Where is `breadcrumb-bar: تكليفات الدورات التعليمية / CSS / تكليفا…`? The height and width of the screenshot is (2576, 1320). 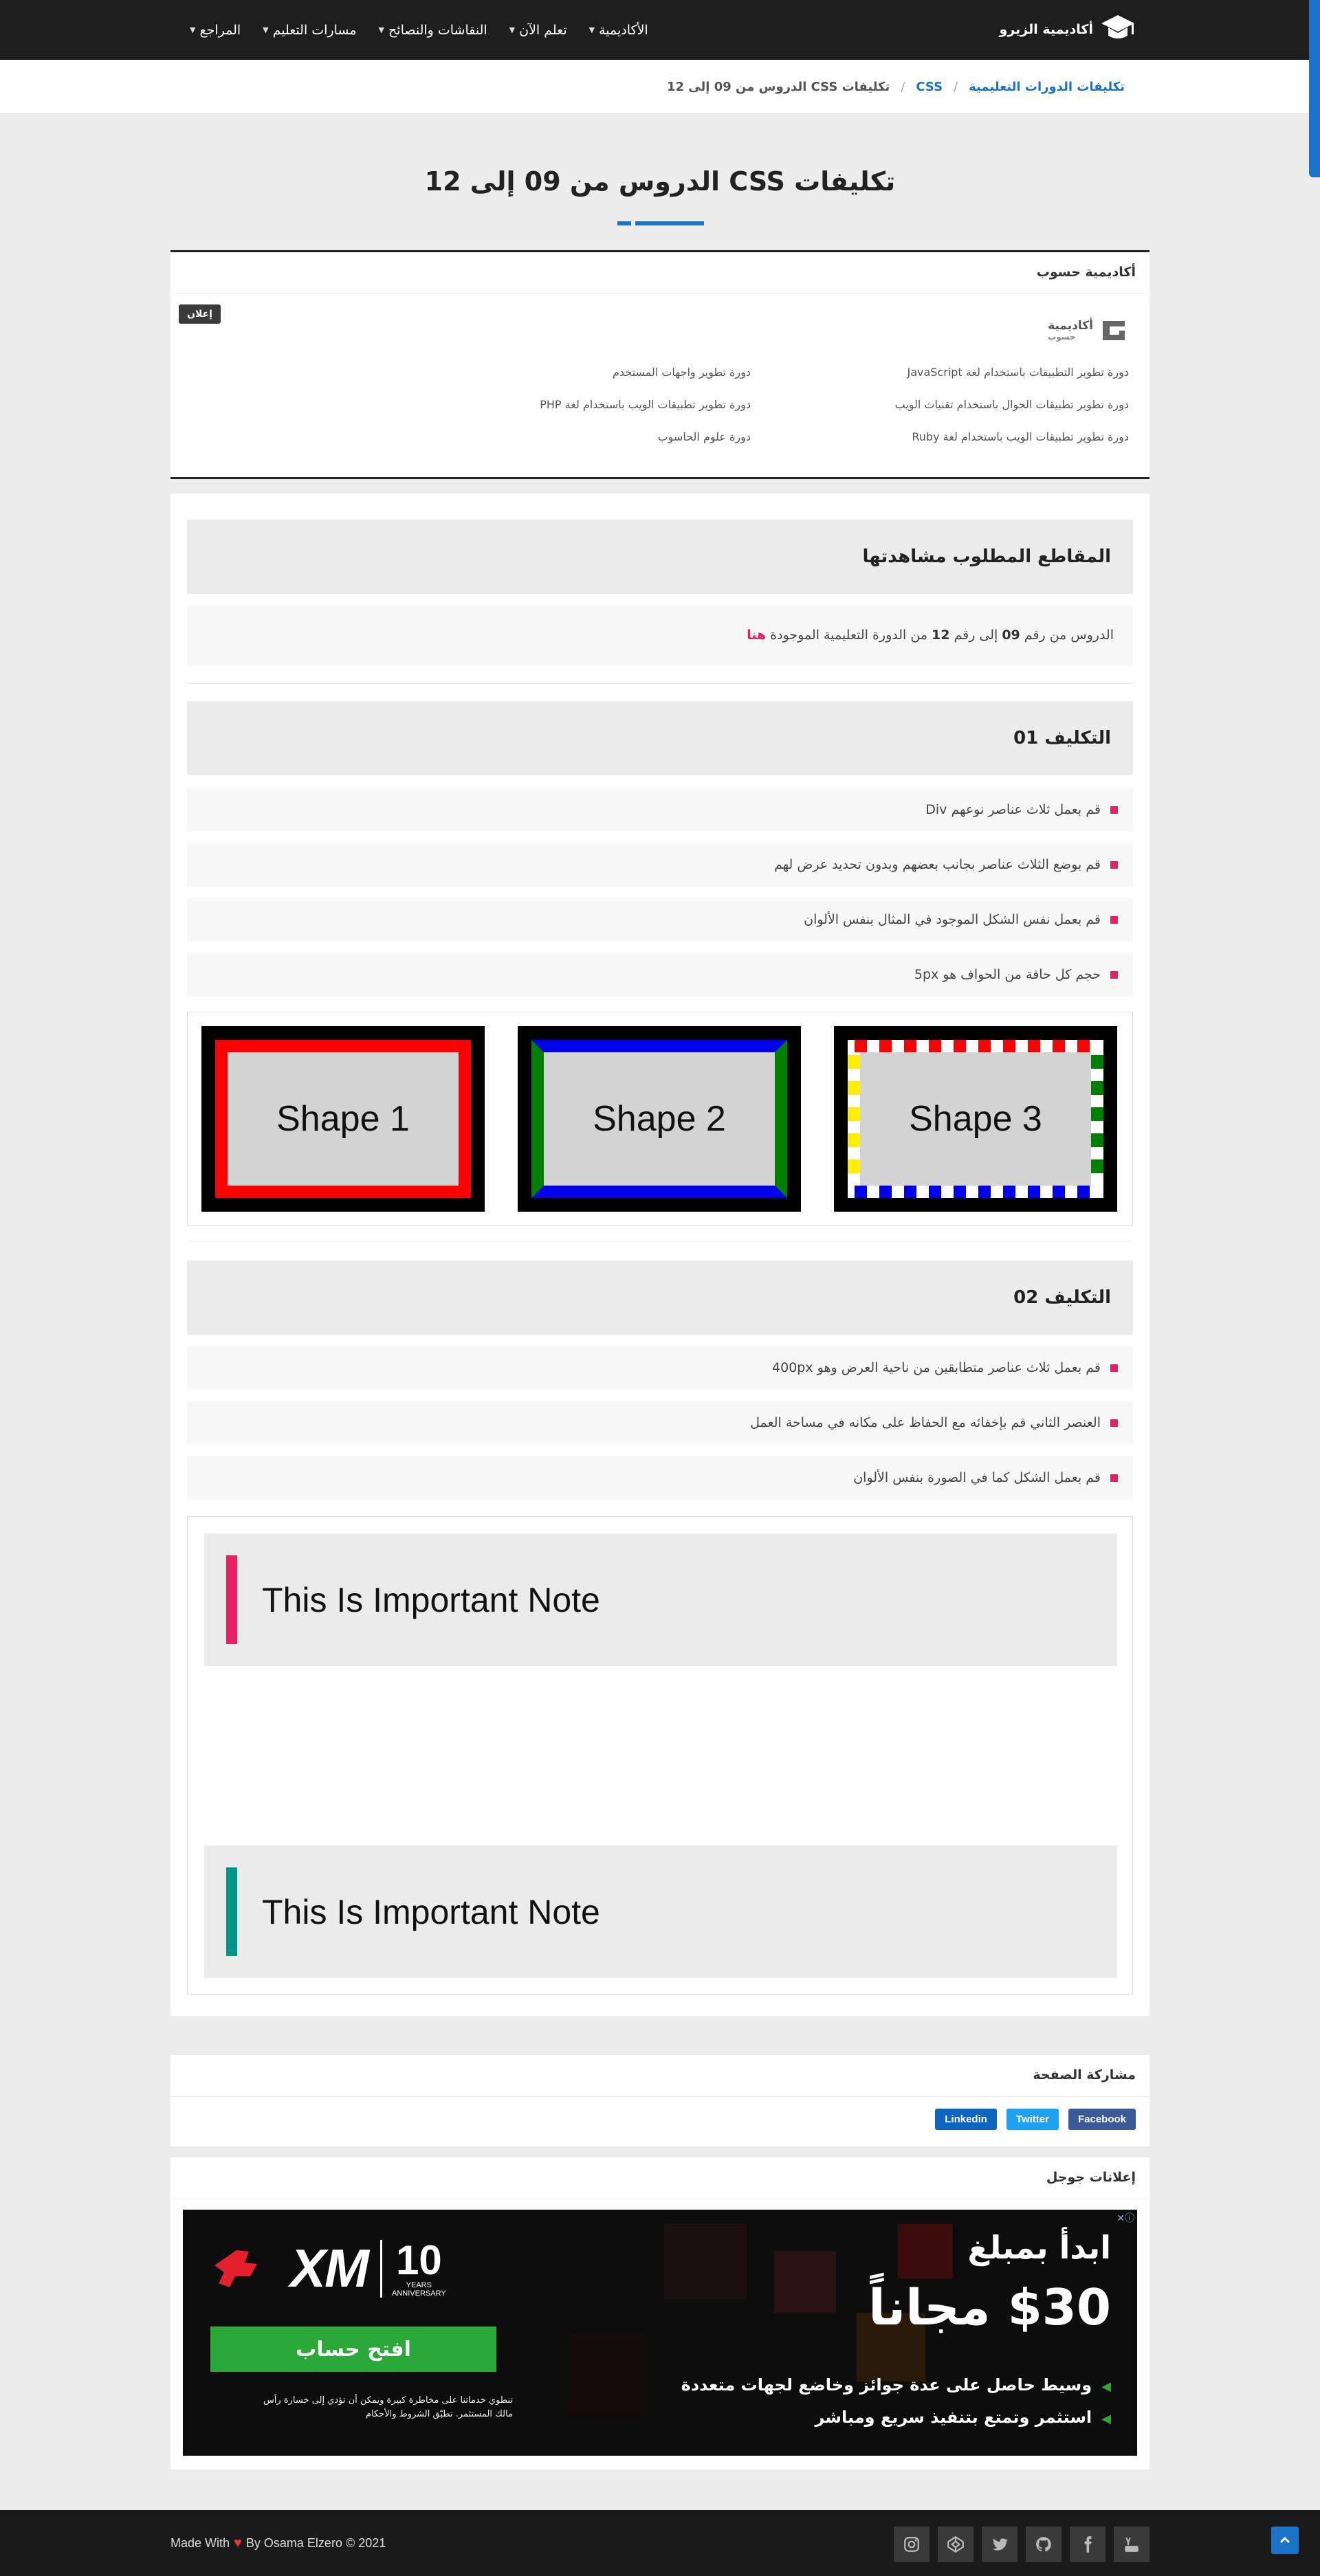
breadcrumb-bar: تكليفات الدورات التعليمية / CSS / تكليفا… is located at coordinates (654, 87).